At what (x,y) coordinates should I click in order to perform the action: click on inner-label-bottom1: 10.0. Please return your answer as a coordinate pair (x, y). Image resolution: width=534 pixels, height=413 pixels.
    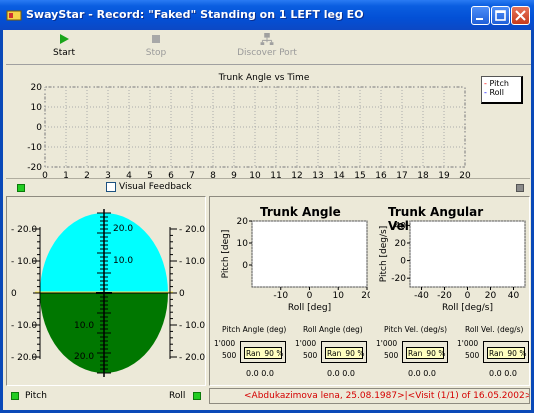
    Looking at the image, I should click on (84, 326).